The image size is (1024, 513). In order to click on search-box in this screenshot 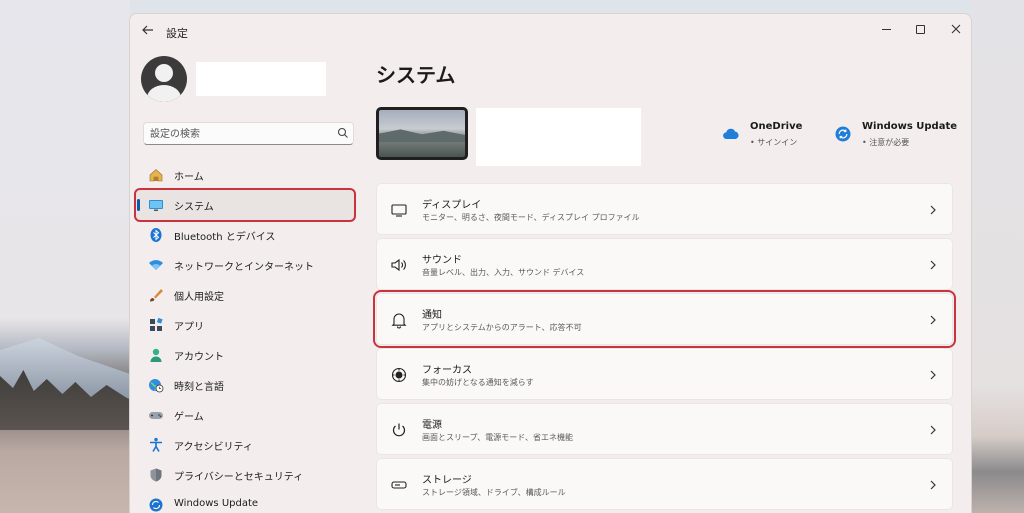, I will do `click(248, 133)`.